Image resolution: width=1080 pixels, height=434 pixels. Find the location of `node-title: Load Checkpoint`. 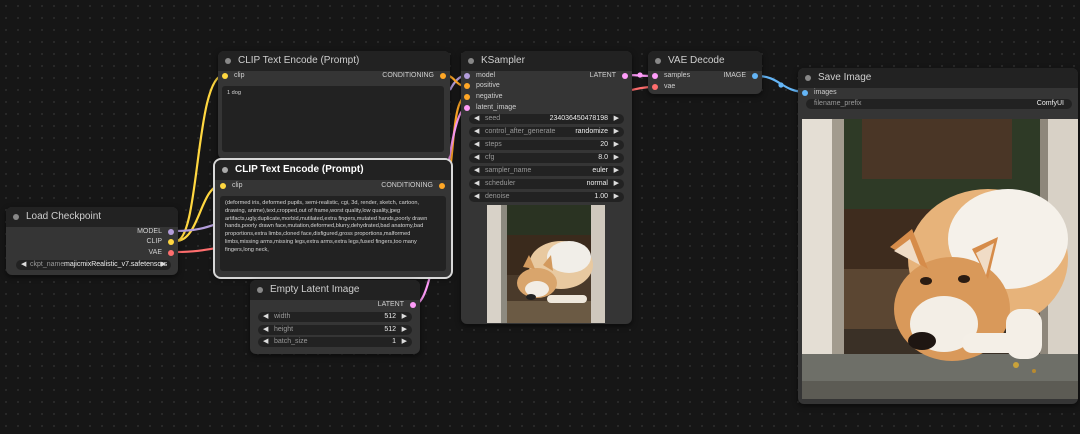

node-title: Load Checkpoint is located at coordinates (92, 217).